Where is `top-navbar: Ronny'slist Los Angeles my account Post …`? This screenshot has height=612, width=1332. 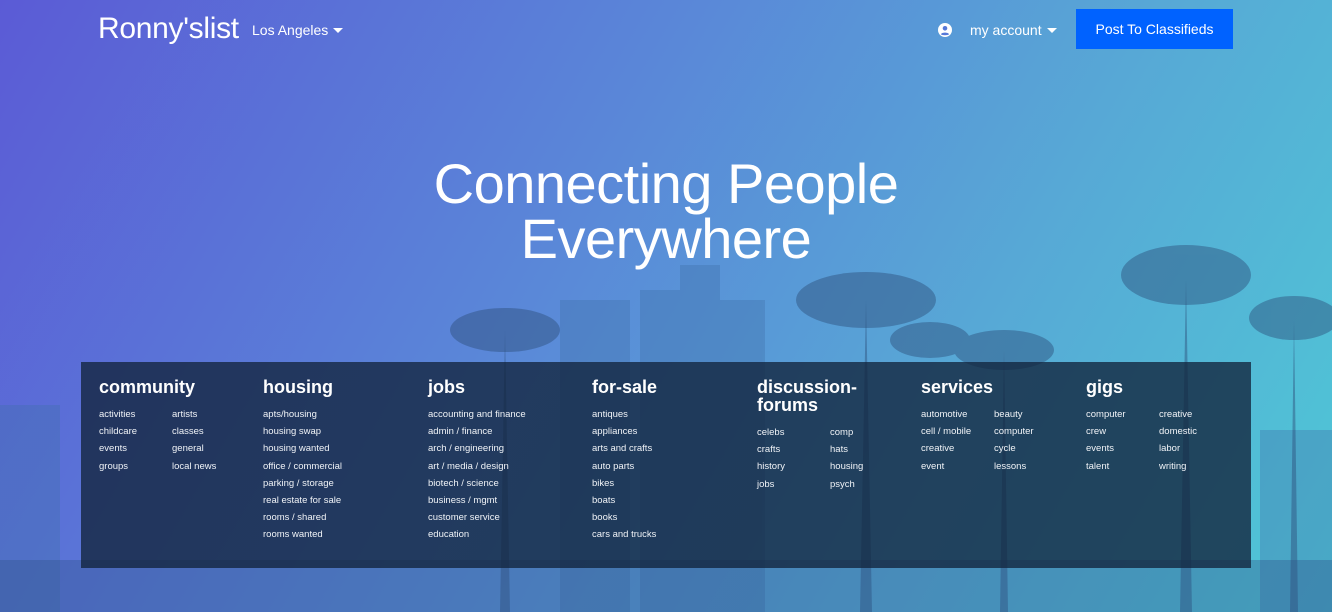
top-navbar: Ronny'slist Los Angeles my account Post … is located at coordinates (666, 30).